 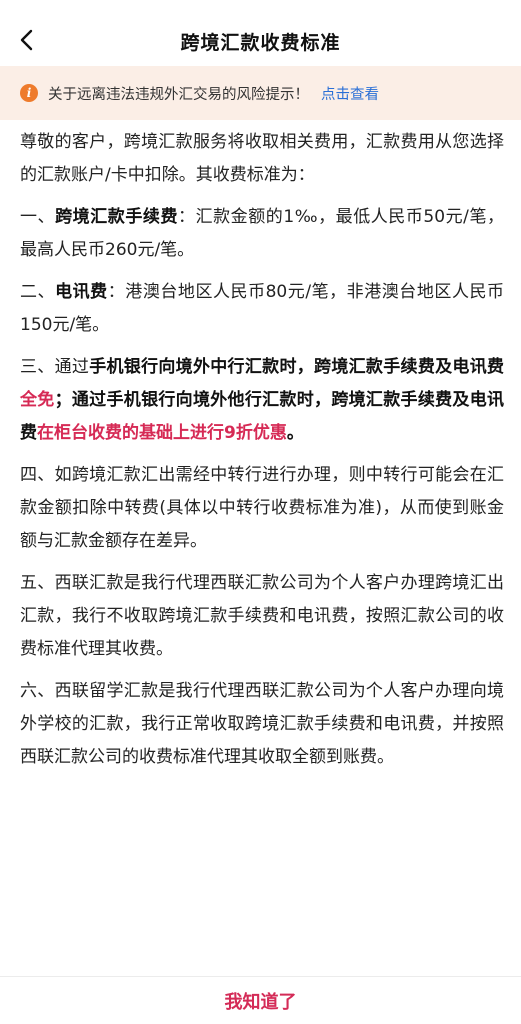 What do you see at coordinates (260, 43) in the screenshot?
I see `page-title: 跨境汇款收费标准` at bounding box center [260, 43].